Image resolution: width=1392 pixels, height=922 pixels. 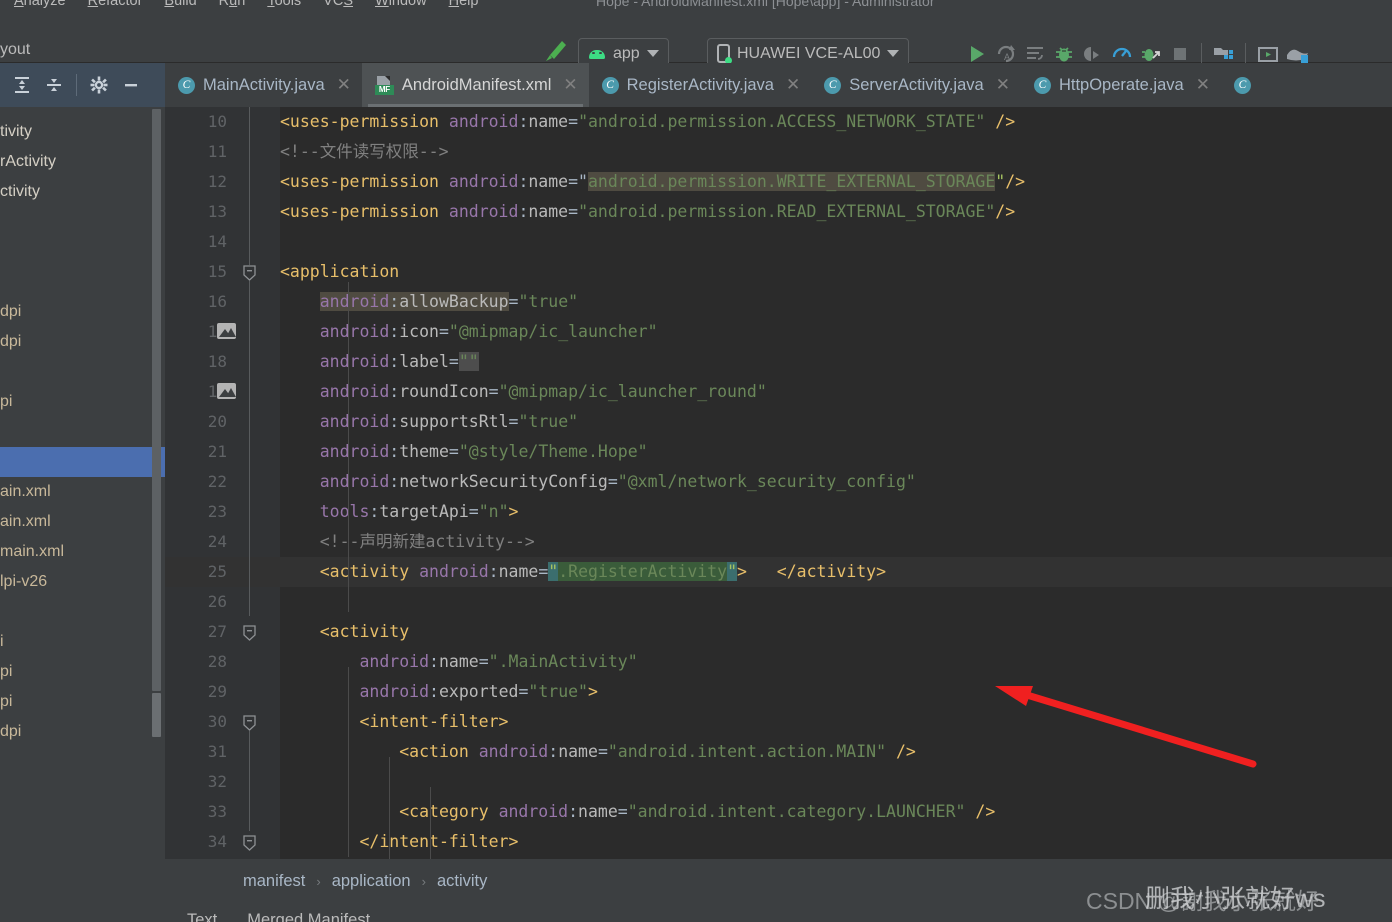 I want to click on line-number: 27, so click(x=217, y=631).